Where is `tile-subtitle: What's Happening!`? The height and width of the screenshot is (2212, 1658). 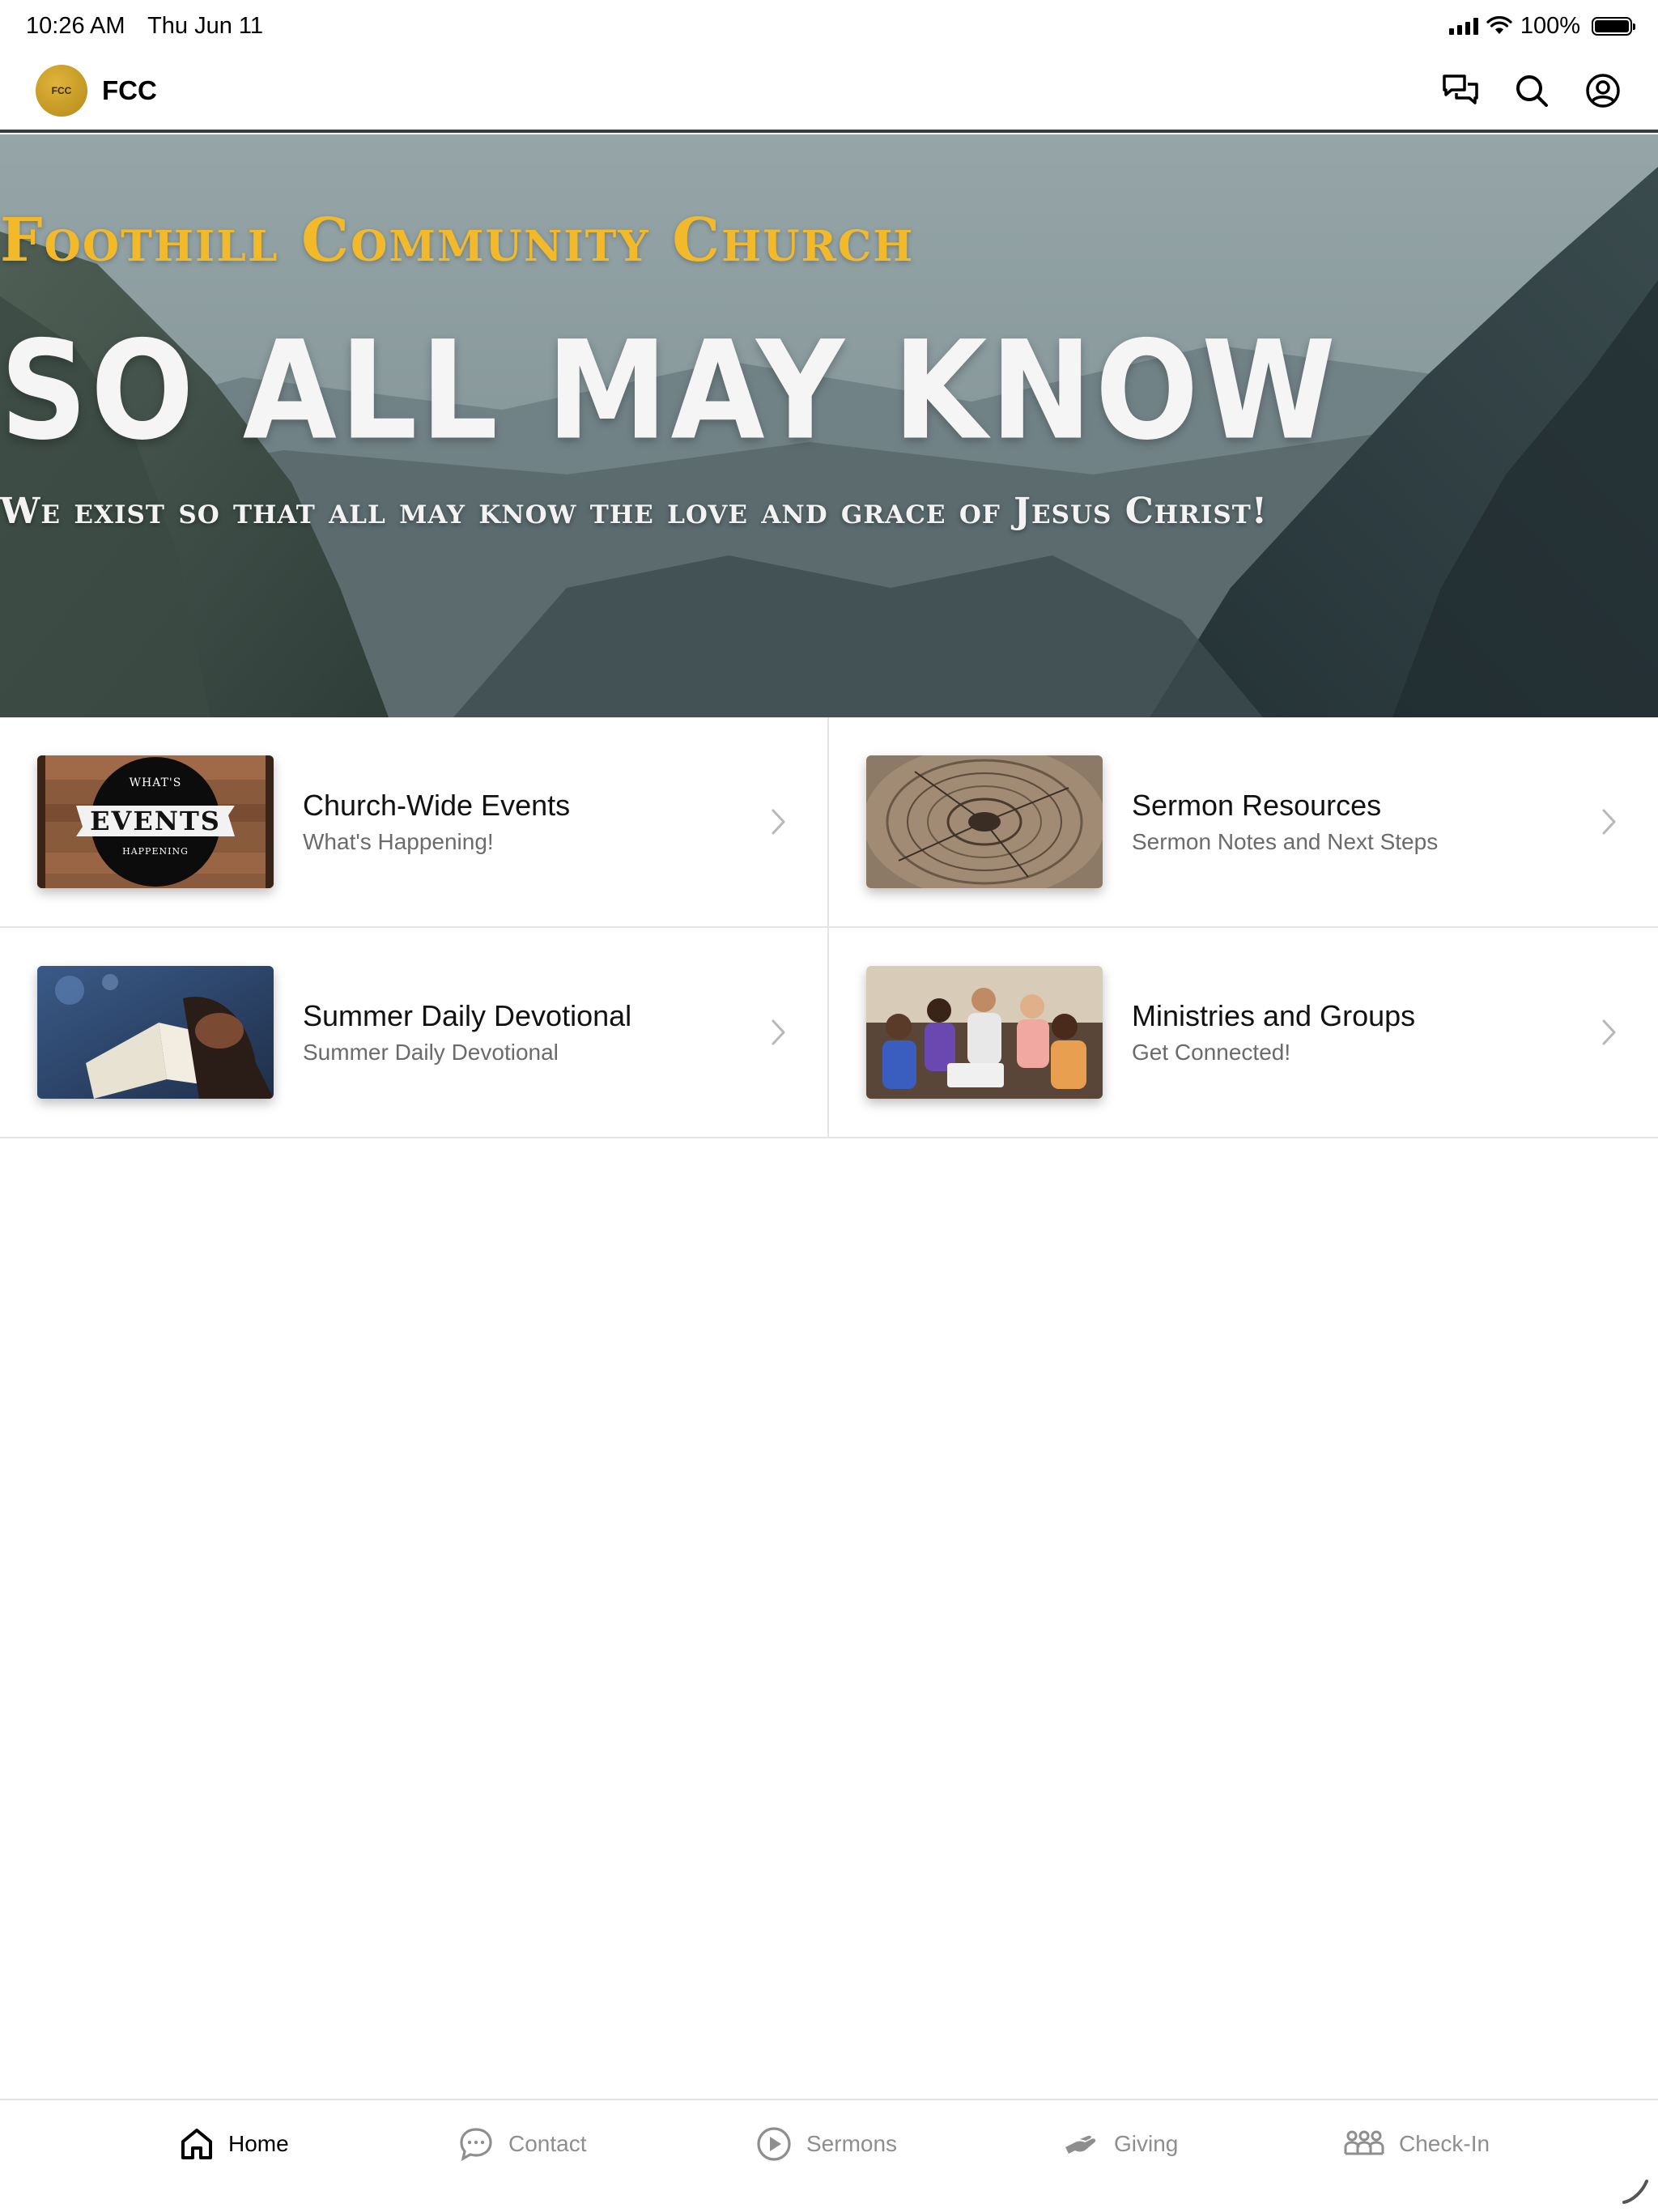 tile-subtitle: What's Happening! is located at coordinates (398, 842).